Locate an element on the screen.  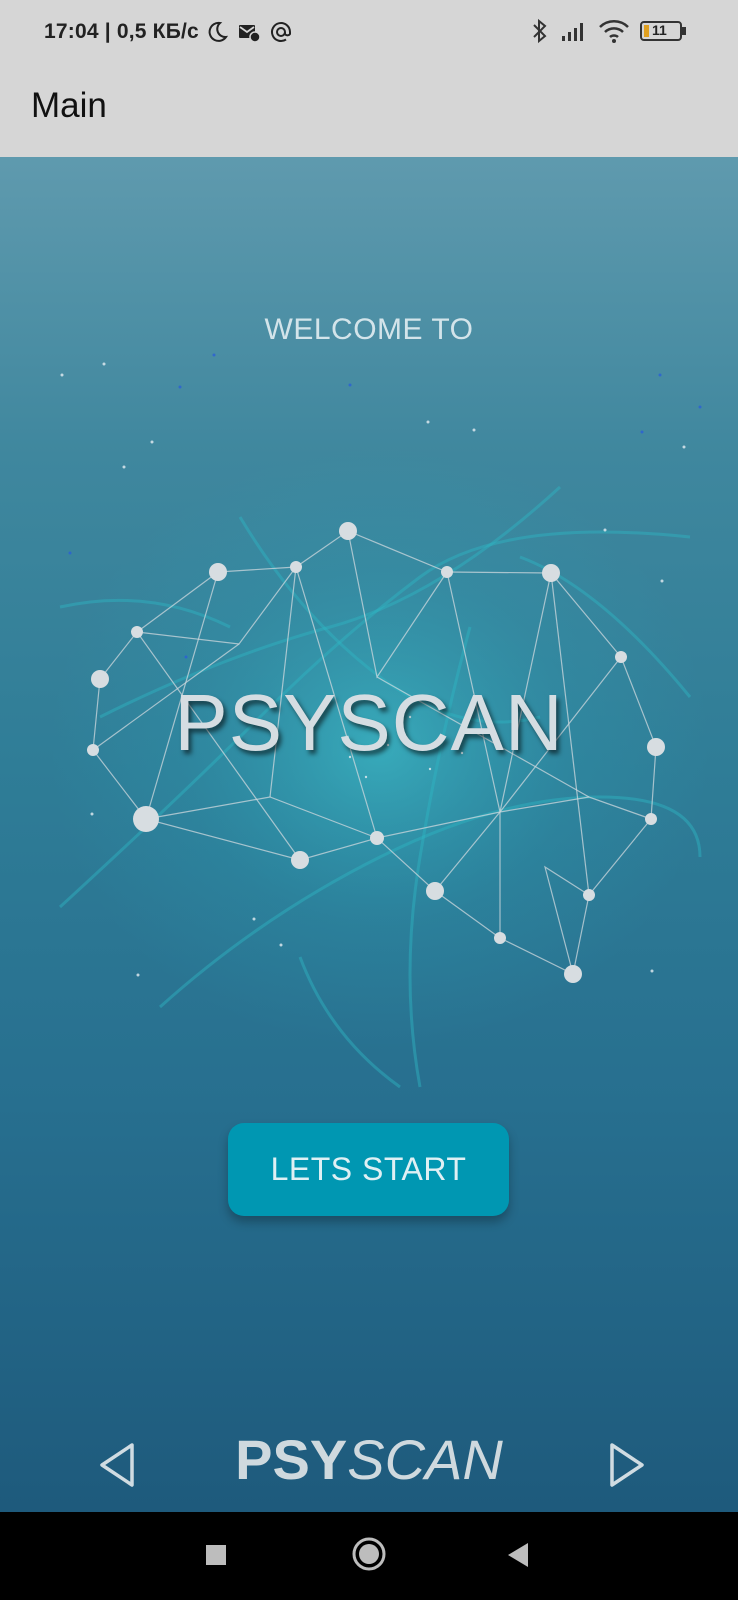
mail-icon is located at coordinates (249, 34).